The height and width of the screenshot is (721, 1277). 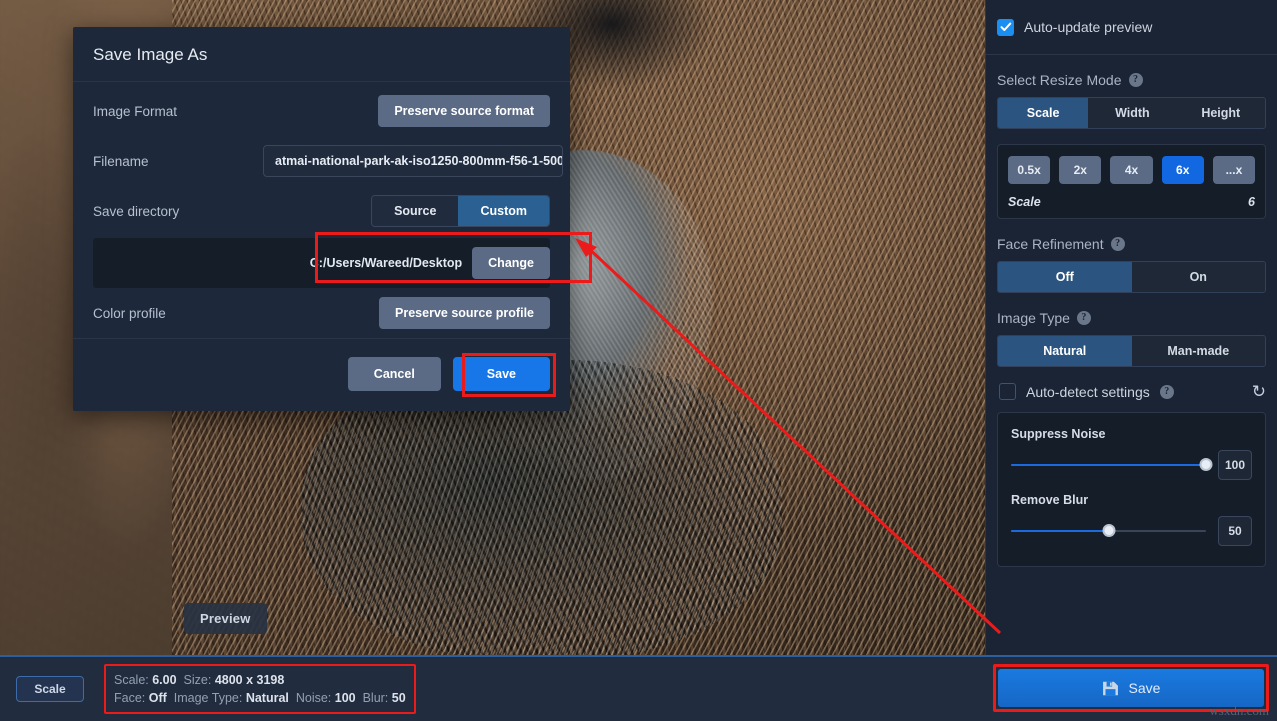 I want to click on dialog-cancel-button: Cancel, so click(x=394, y=374).